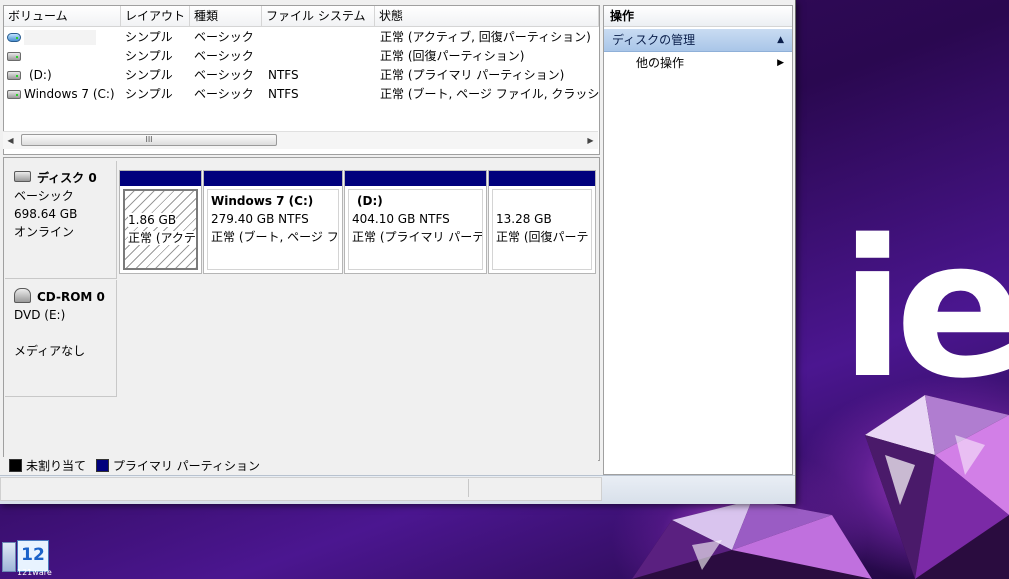  What do you see at coordinates (698, 16) in the screenshot?
I see `action-pane-title: 操作` at bounding box center [698, 16].